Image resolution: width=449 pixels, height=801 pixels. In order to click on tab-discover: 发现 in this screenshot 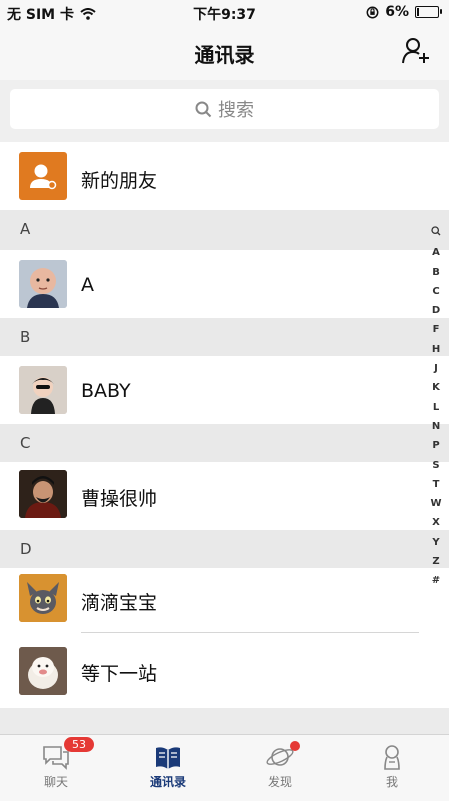, I will do `click(280, 765)`.